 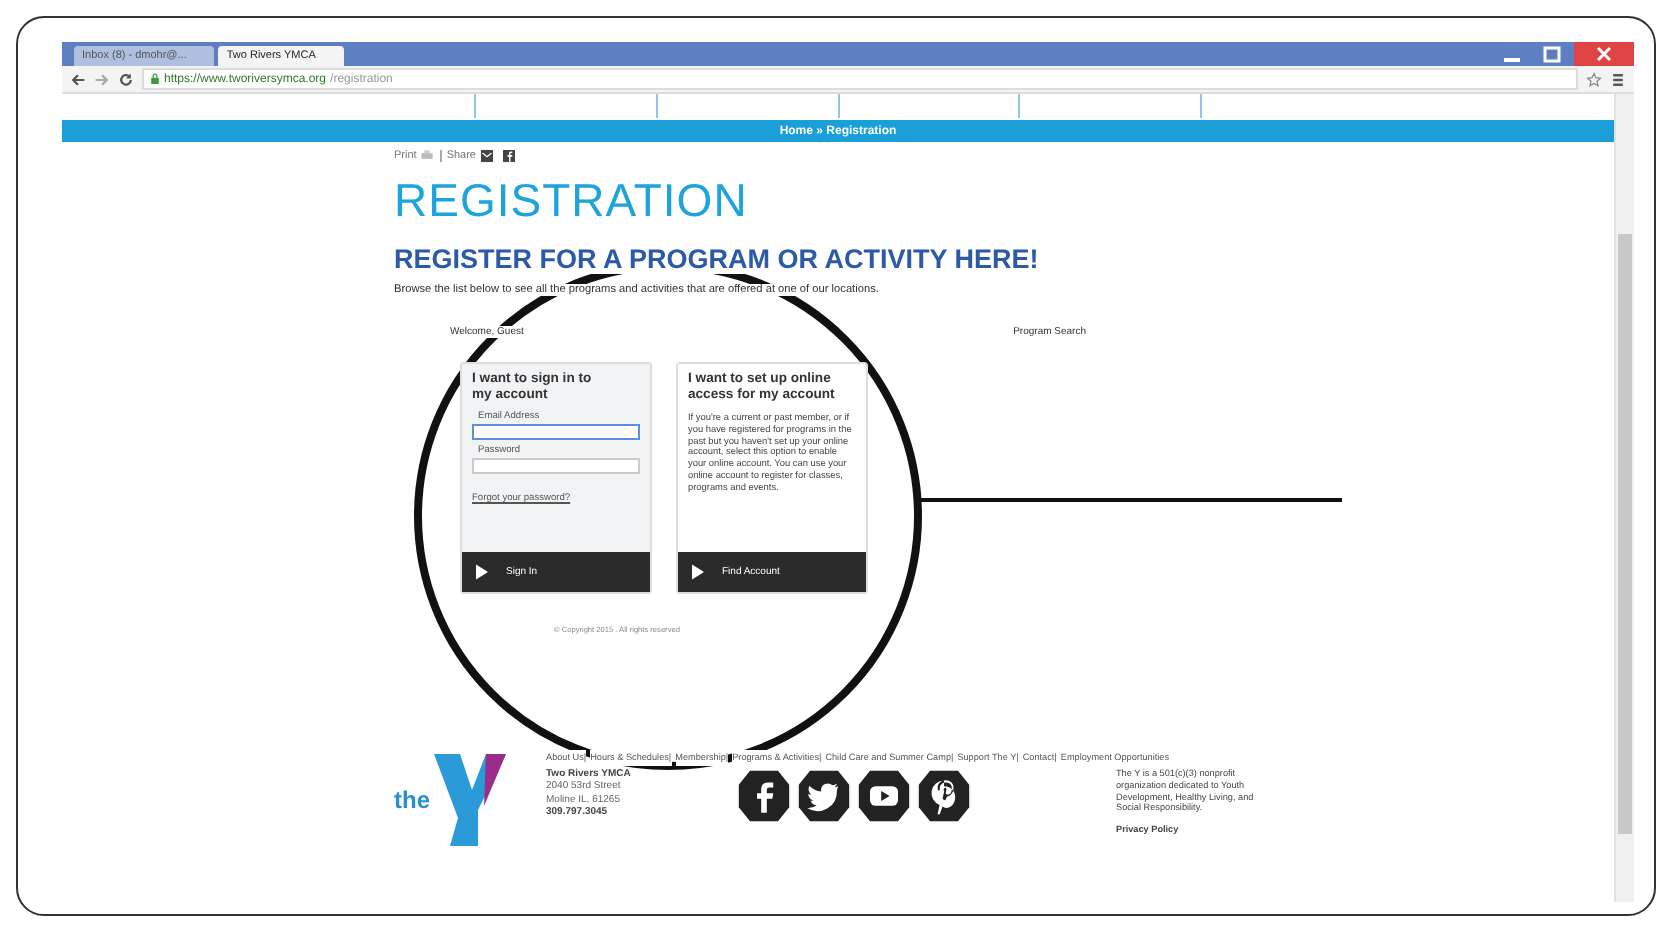 What do you see at coordinates (1624, 498) in the screenshot?
I see `scrollbar` at bounding box center [1624, 498].